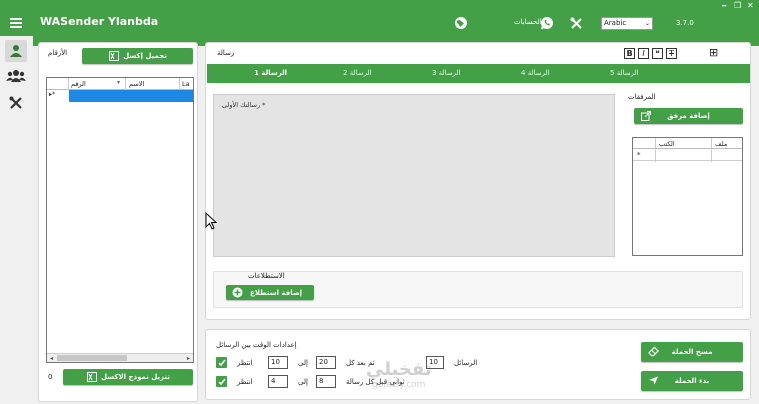 Image resolution: width=759 pixels, height=404 pixels. Describe the element at coordinates (136, 84) in the screenshot. I see `column-header-name: الاسم` at that location.